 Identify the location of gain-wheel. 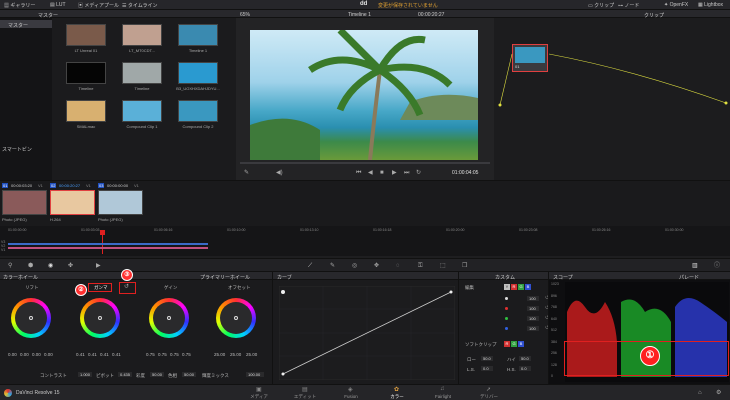
(169, 318).